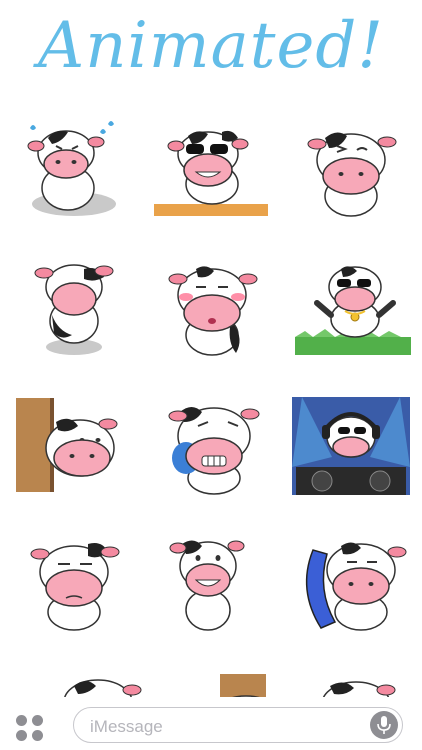 The height and width of the screenshot is (750, 422). I want to click on imessage-input, so click(225, 727).